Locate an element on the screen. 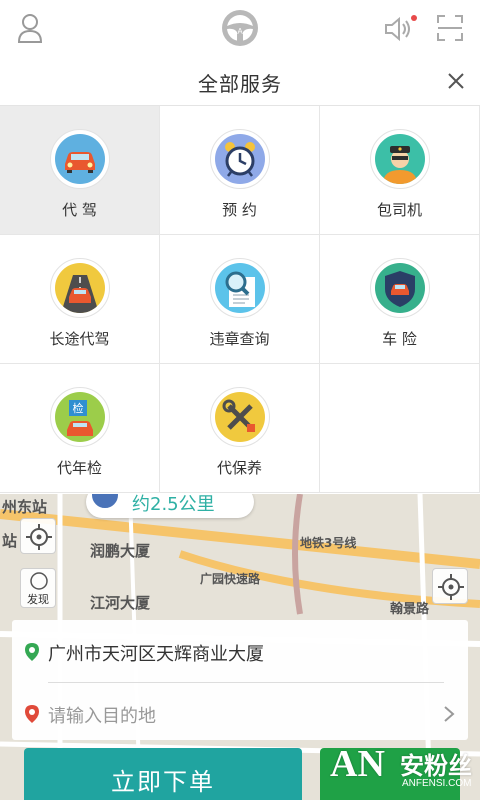 This screenshot has width=480, height=800. alarm-clock-icon is located at coordinates (240, 159).